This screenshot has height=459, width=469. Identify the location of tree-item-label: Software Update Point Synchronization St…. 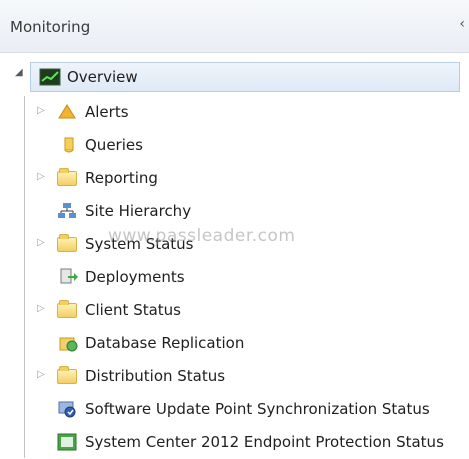
(257, 409).